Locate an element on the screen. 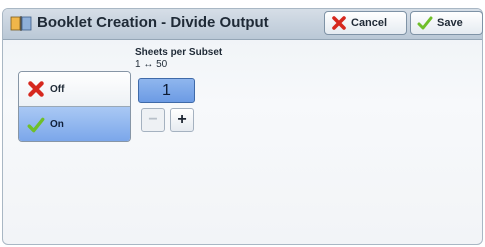  page-title: Booklet Creation - Divide Output is located at coordinates (153, 22).